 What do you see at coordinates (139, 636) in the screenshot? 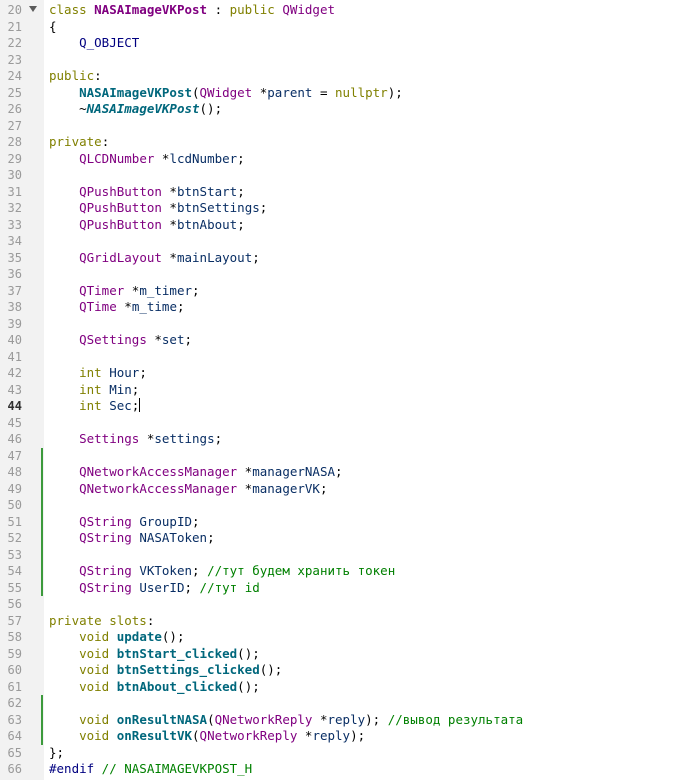
I see `code-token: update` at bounding box center [139, 636].